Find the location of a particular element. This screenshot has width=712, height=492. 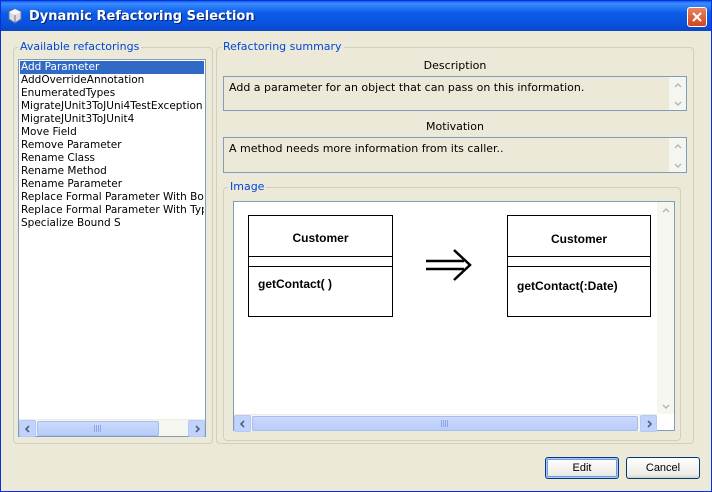

title-bar: Dynamic Refactoring Selection is located at coordinates (356, 16).